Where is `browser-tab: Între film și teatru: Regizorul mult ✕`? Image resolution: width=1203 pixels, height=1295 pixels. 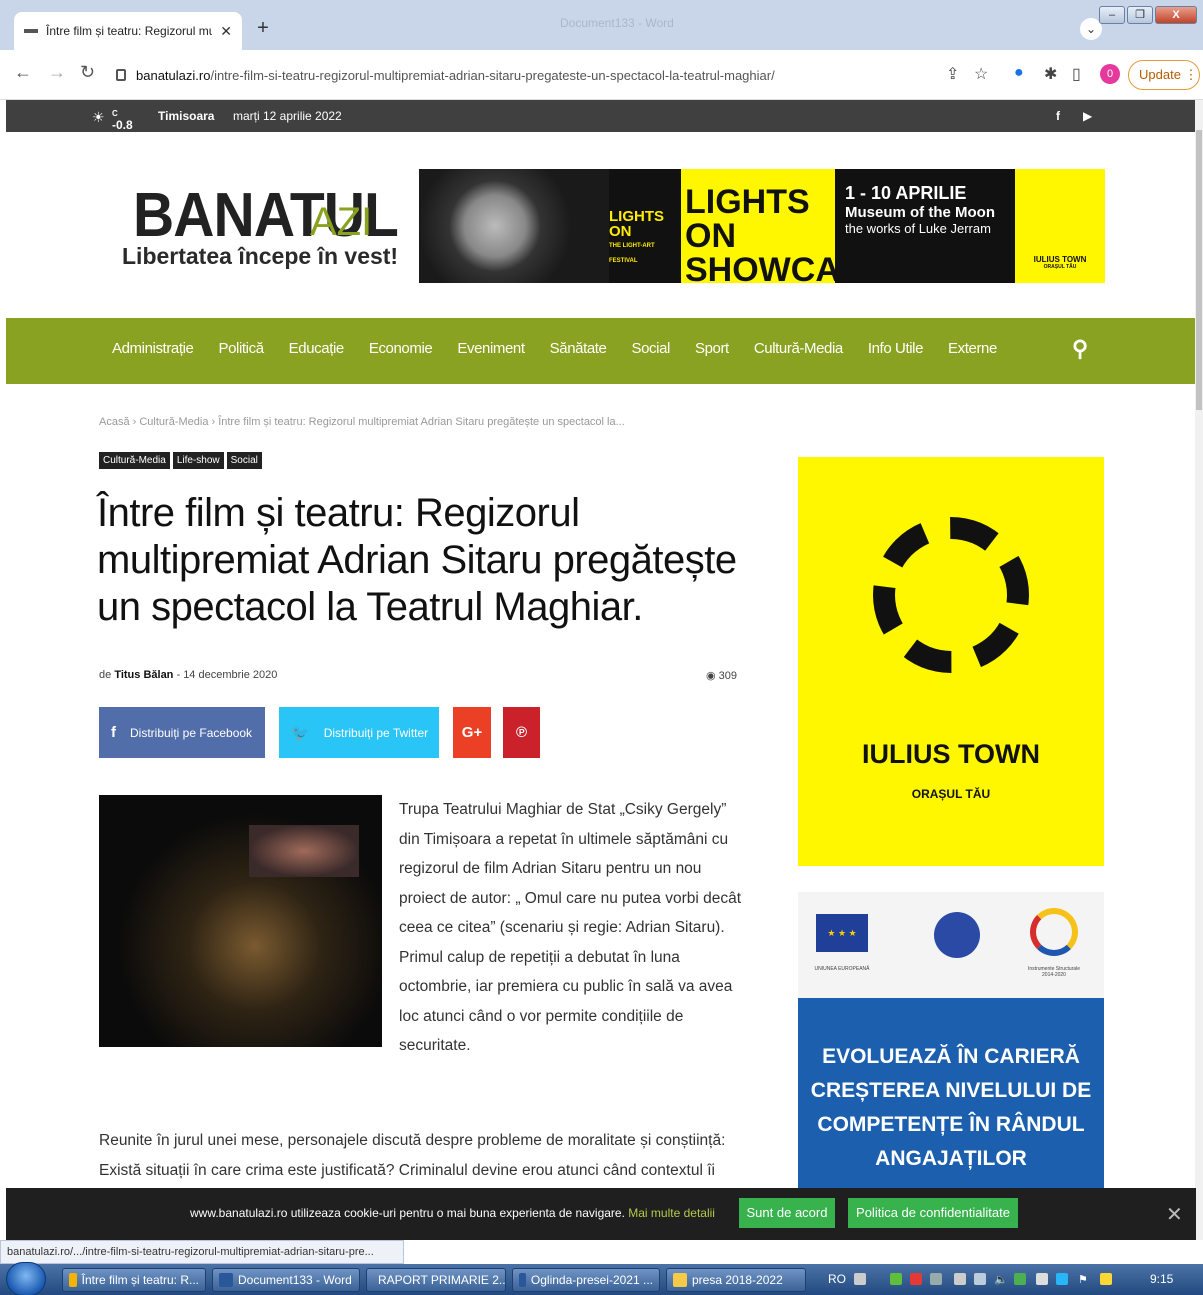 browser-tab: Între film și teatru: Regizorul mult ✕ is located at coordinates (128, 31).